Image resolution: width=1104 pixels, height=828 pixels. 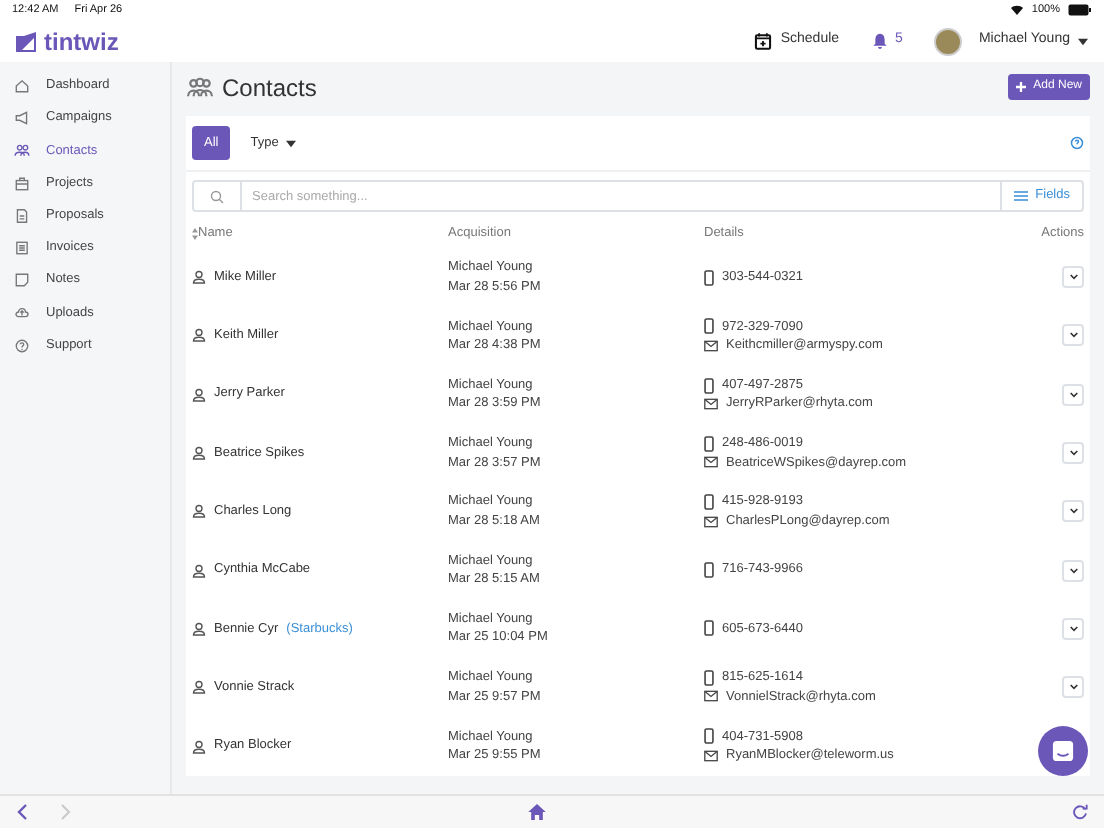 I want to click on battery-icon, so click(x=1080, y=10).